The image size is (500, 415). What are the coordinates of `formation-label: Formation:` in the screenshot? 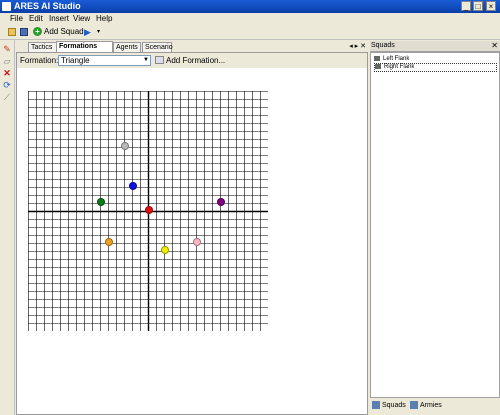 It's located at (39, 60).